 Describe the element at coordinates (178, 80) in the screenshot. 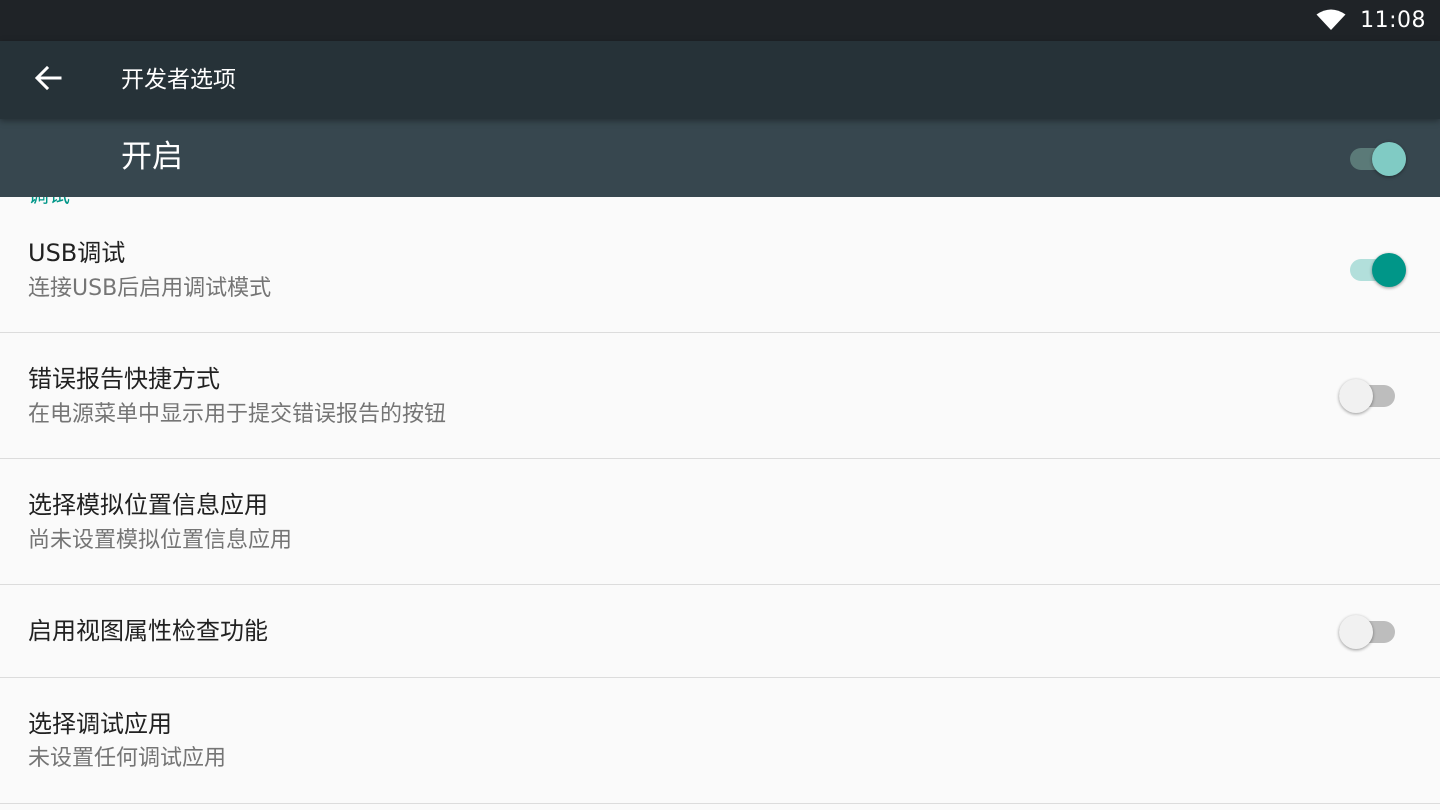

I see `page-title: 开发者选项` at that location.